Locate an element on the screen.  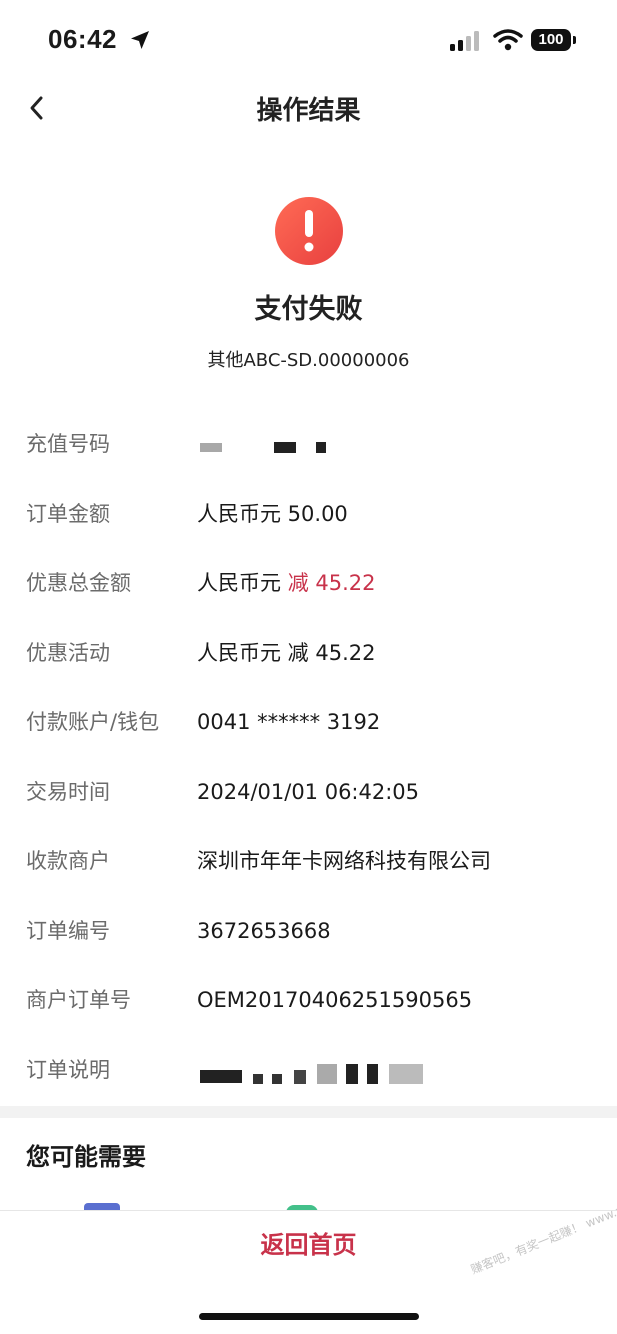
wifi-icon is located at coordinates (508, 40).